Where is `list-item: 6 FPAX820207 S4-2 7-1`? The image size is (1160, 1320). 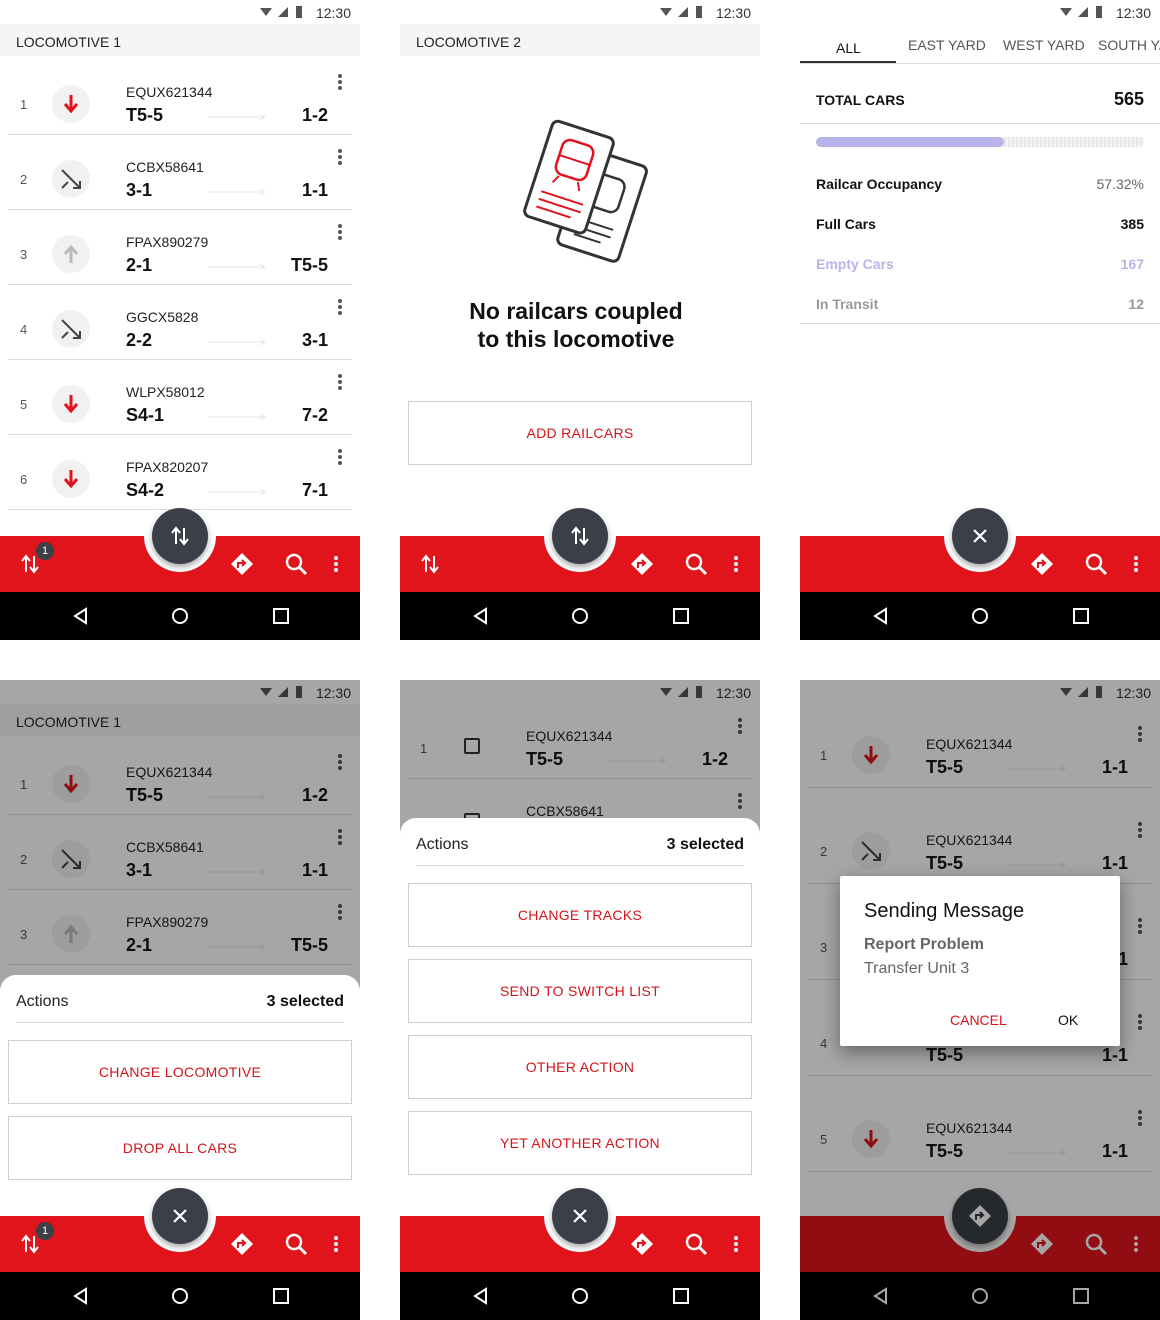
list-item: 6 FPAX820207 S4-2 7-1 is located at coordinates (180, 472).